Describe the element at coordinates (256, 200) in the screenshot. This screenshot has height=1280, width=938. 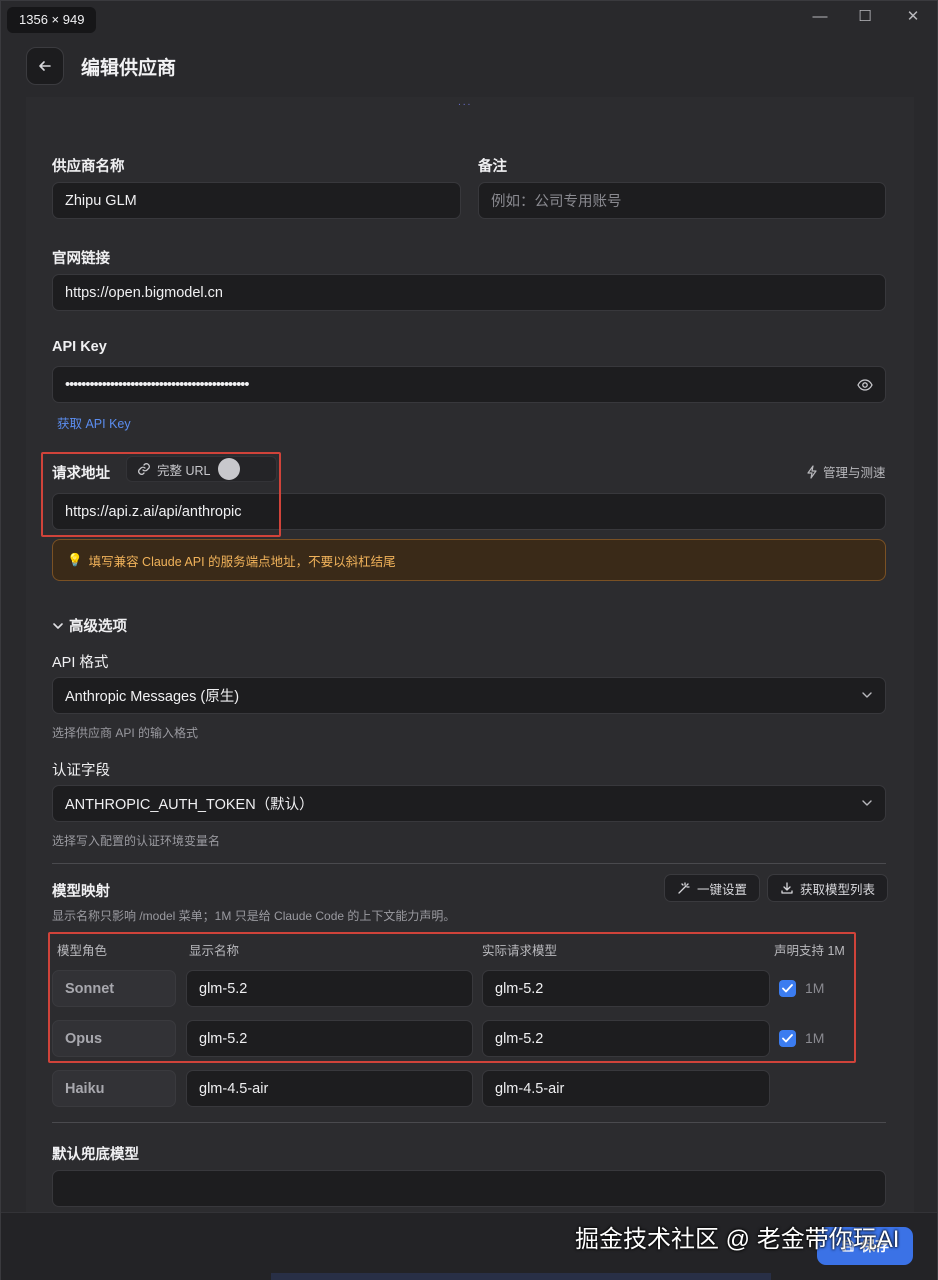
I see `provider-name-input: Zhipu GLM` at that location.